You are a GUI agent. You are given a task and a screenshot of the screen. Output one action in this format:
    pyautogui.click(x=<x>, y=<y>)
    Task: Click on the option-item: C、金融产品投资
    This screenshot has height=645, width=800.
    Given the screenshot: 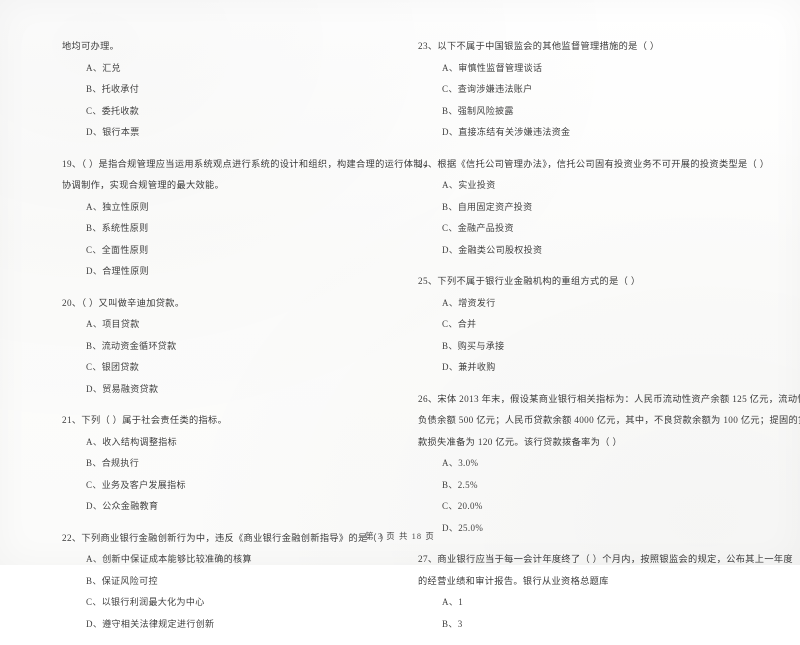 What is the action you would take?
    pyautogui.click(x=573, y=229)
    